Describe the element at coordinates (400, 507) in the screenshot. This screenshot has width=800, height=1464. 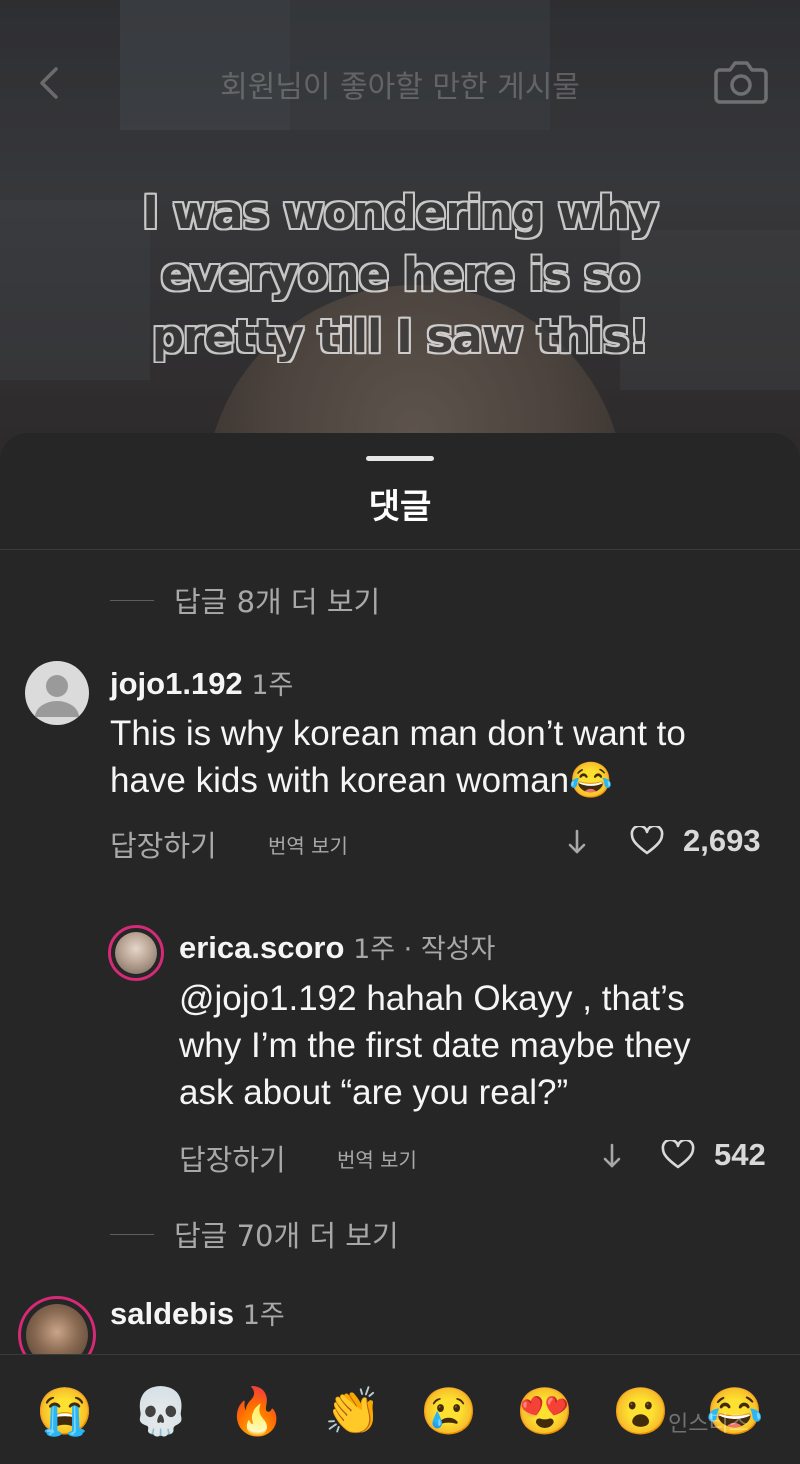
I see `sheet-title: 댓글` at that location.